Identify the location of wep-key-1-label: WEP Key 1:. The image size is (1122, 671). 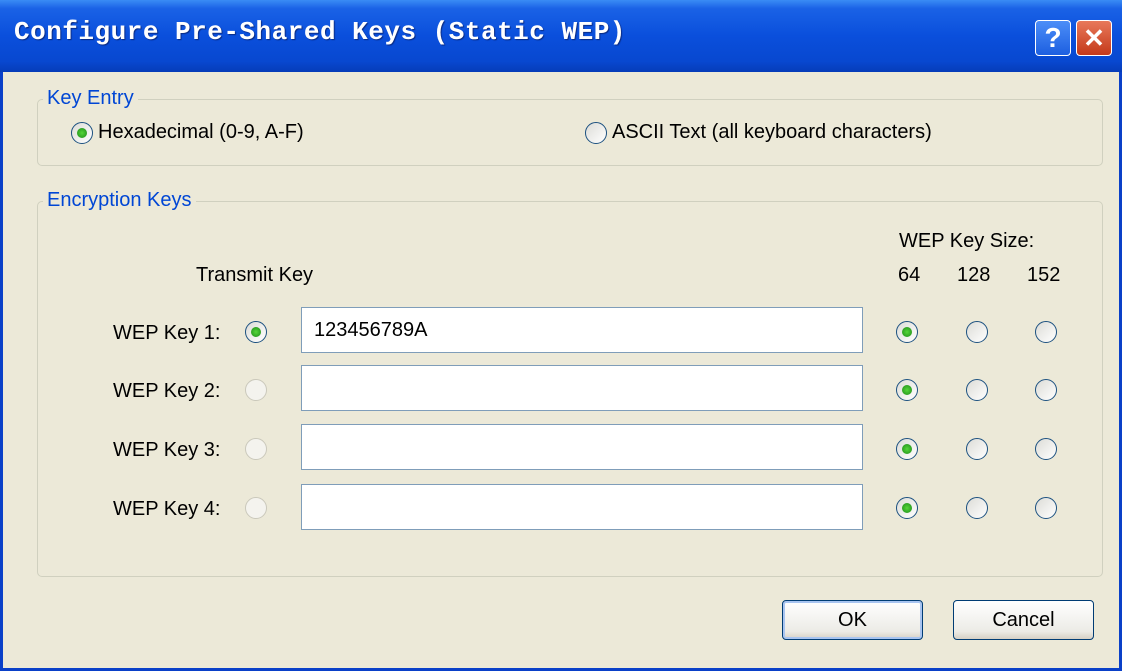
(167, 333).